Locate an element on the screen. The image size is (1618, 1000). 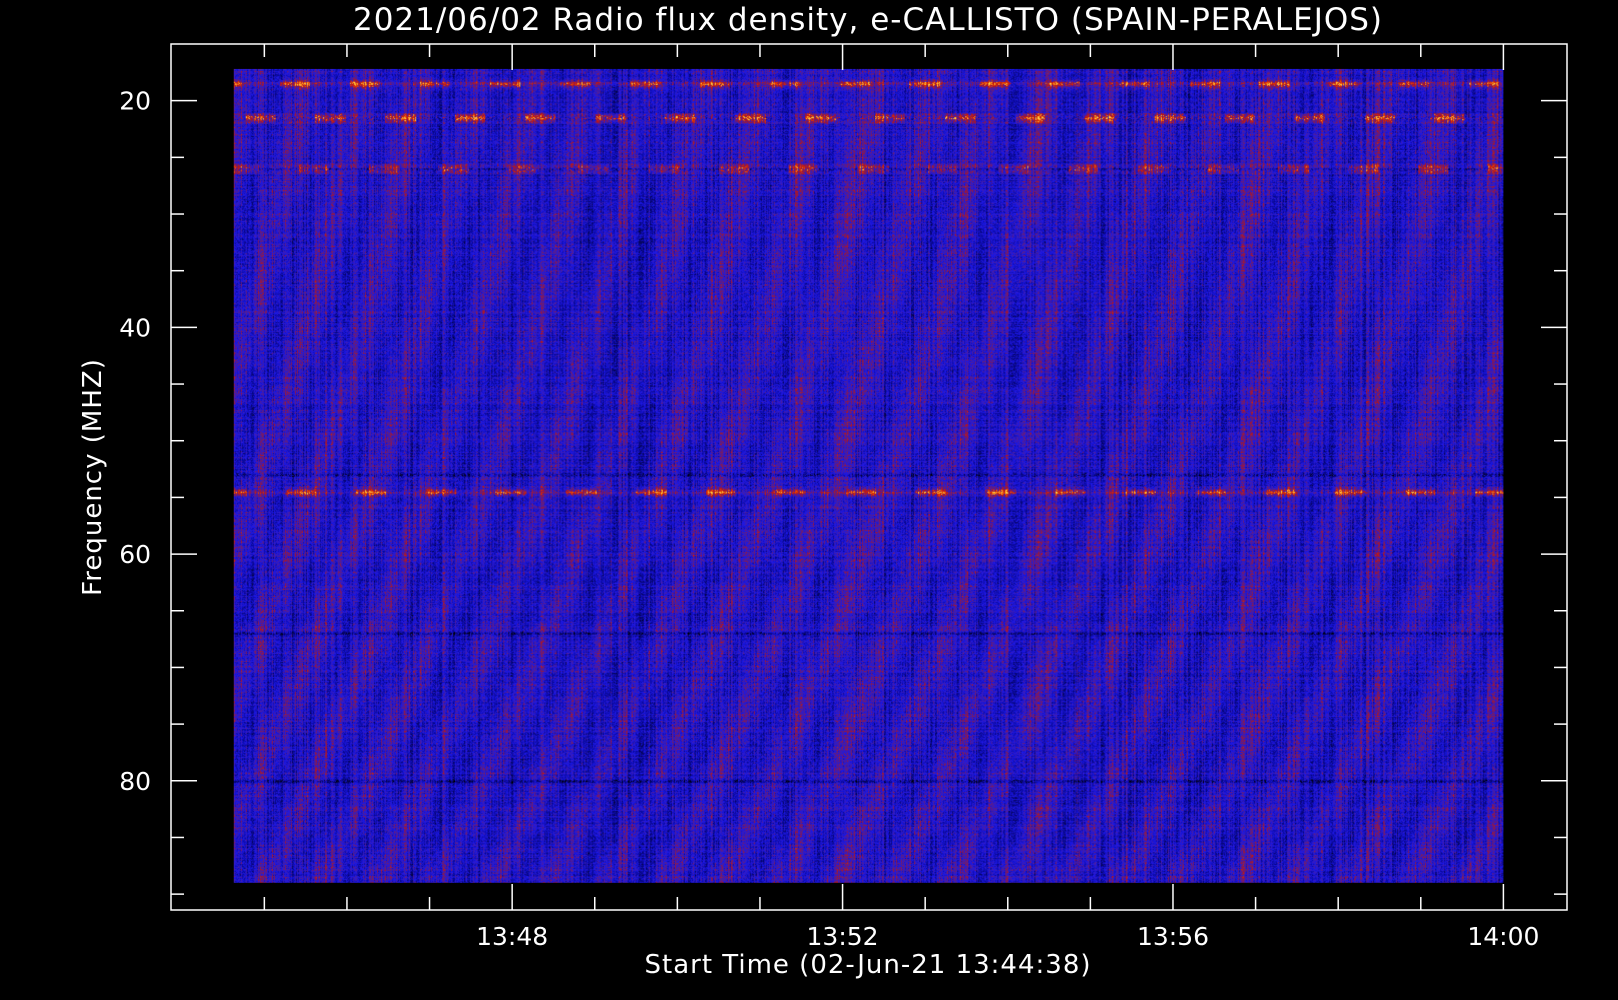
y-tick-label: 60 is located at coordinates (135, 554).